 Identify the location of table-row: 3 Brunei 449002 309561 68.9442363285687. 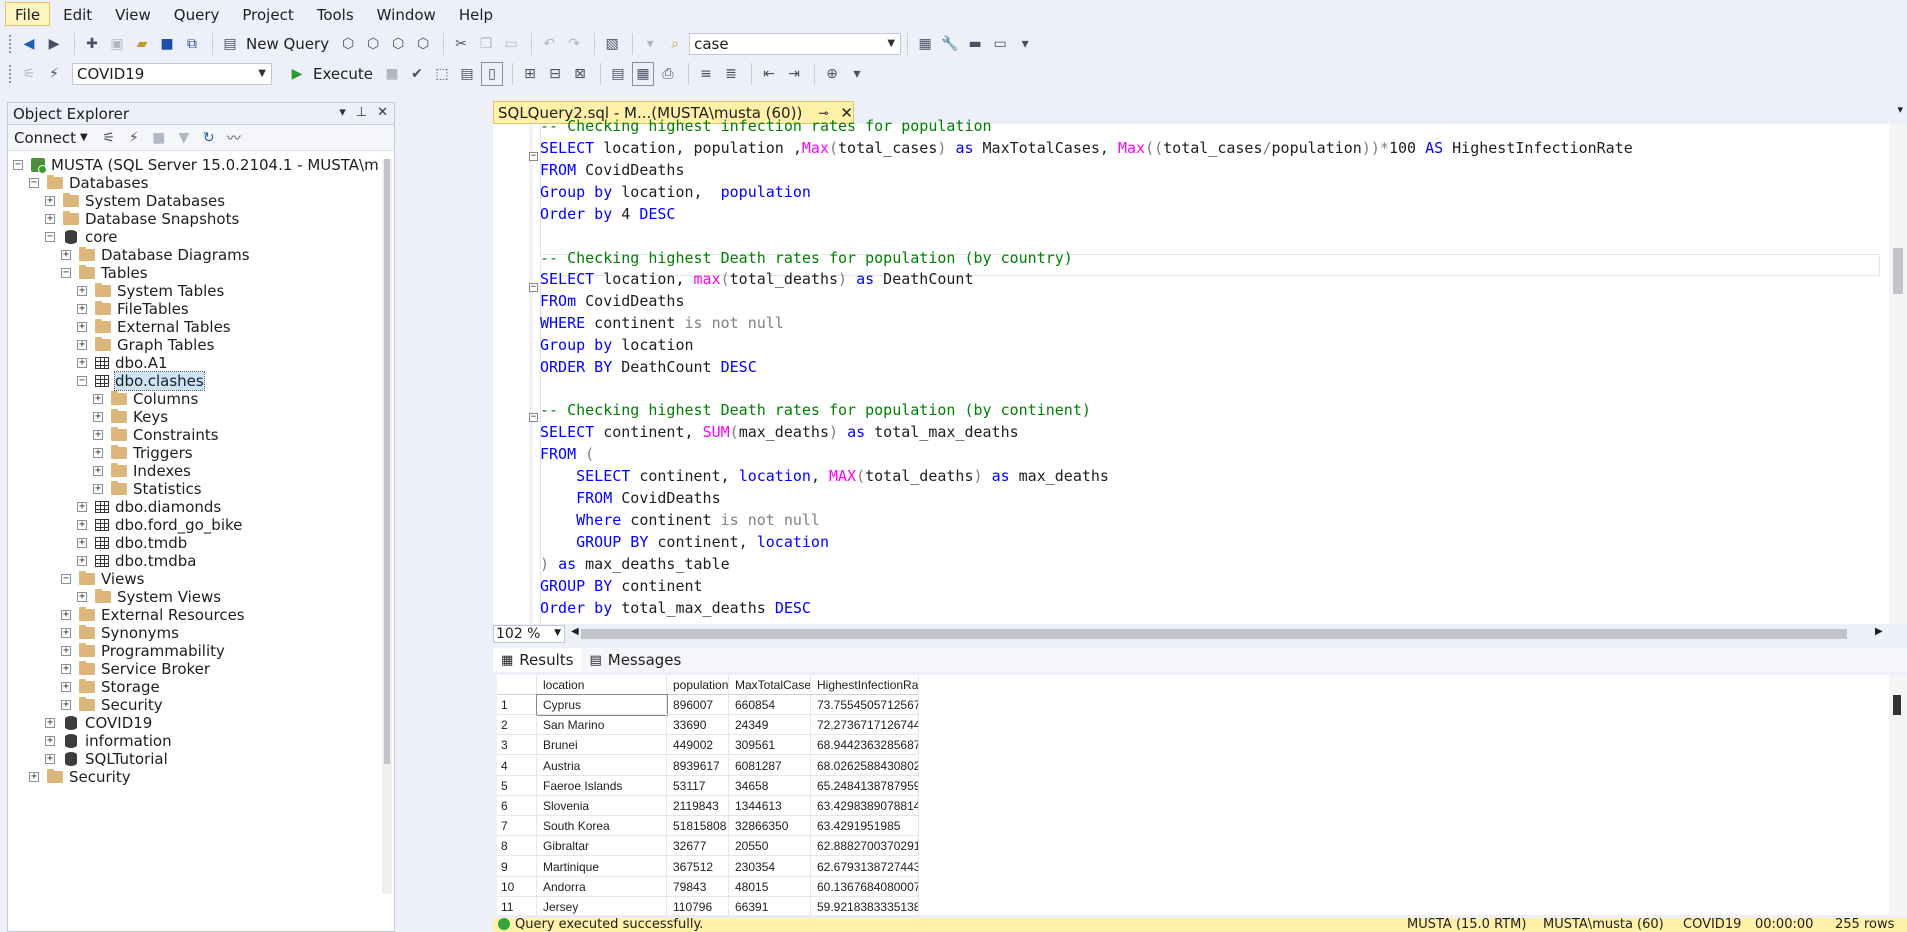
(747, 745).